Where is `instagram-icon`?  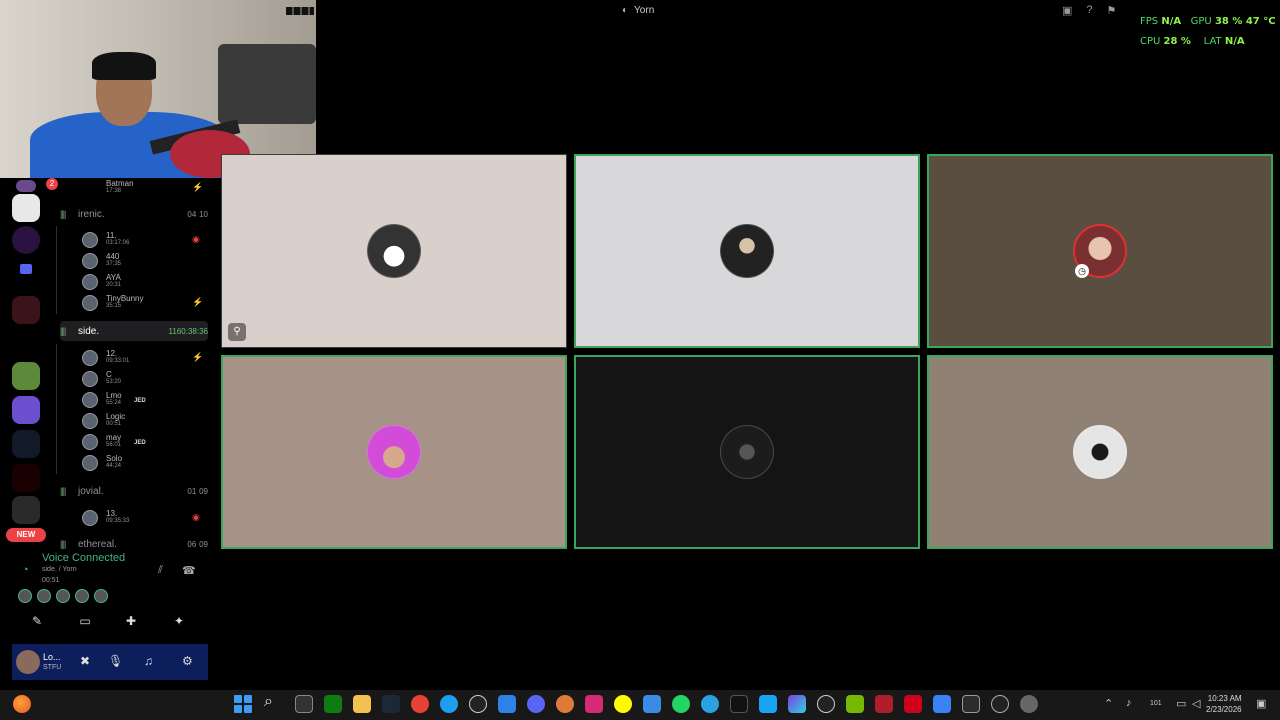 instagram-icon is located at coordinates (594, 704).